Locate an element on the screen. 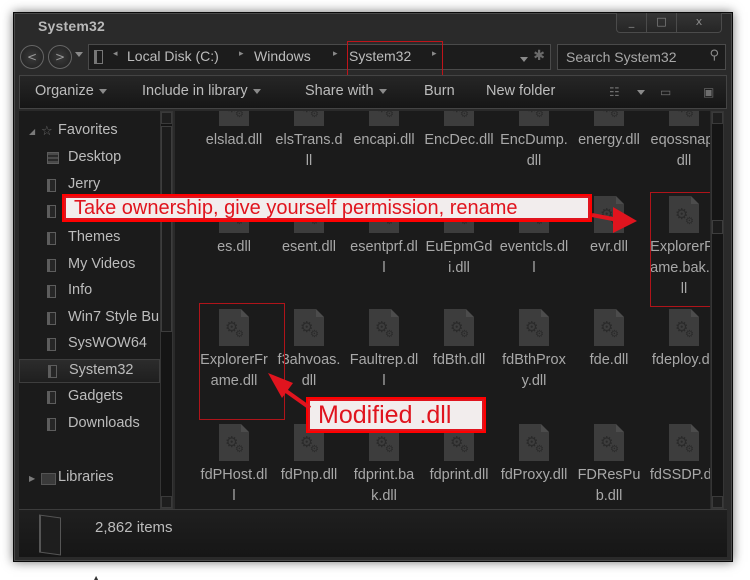  file-item: ⚙ ⚙ fdPnp.dll is located at coordinates (309, 455).